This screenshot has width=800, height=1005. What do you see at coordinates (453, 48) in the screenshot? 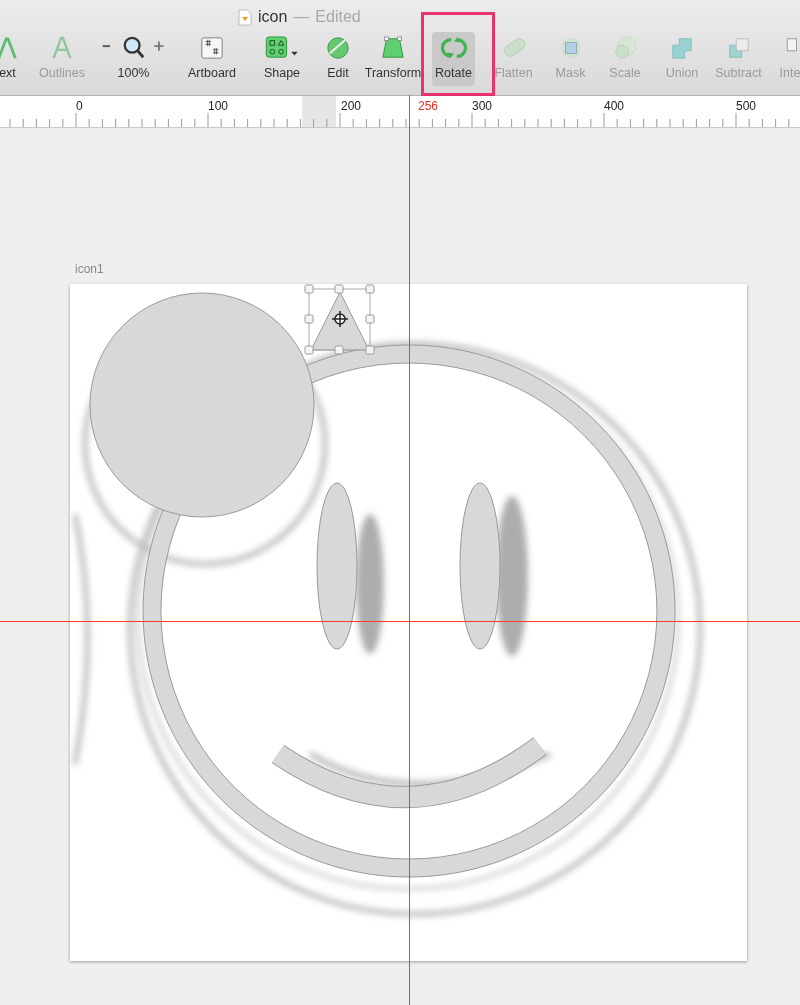
I see `rotate-arrows-icon` at bounding box center [453, 48].